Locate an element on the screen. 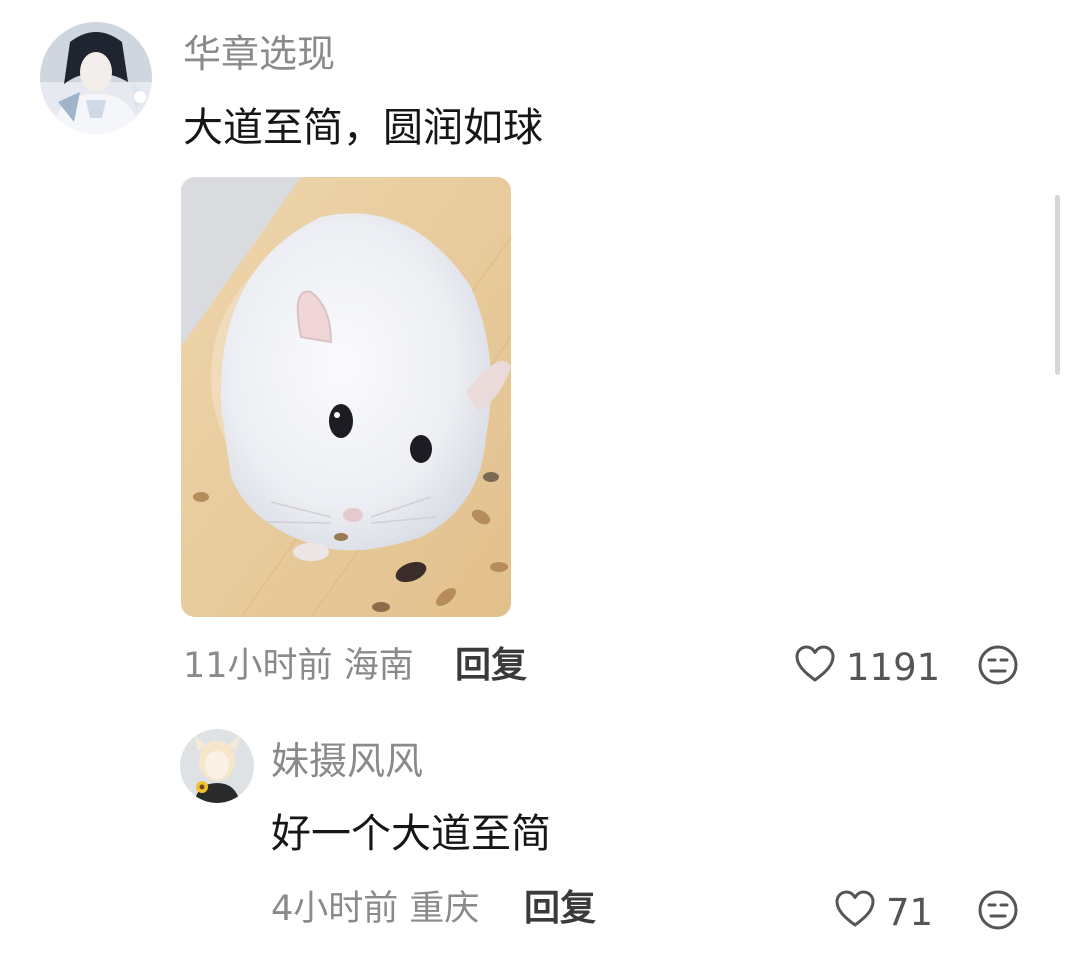 The height and width of the screenshot is (961, 1079). comment-text: 大道至简，圆润如球 is located at coordinates (363, 128).